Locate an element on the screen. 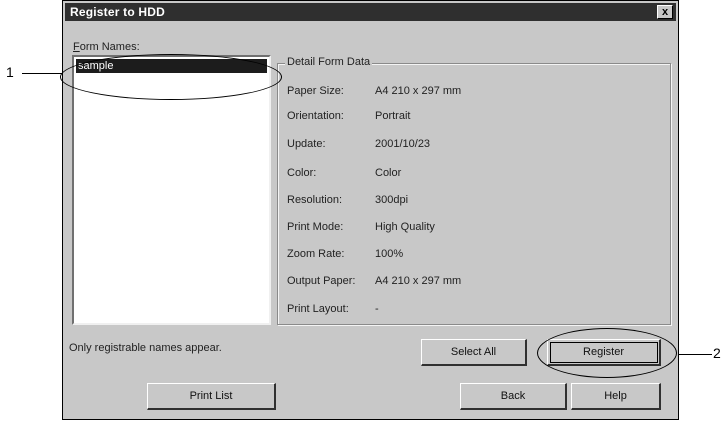  close-icon: x is located at coordinates (665, 12).